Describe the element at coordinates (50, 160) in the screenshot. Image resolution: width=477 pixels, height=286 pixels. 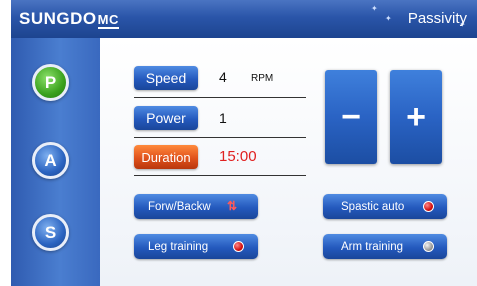
I see `mode-button-a: A` at that location.